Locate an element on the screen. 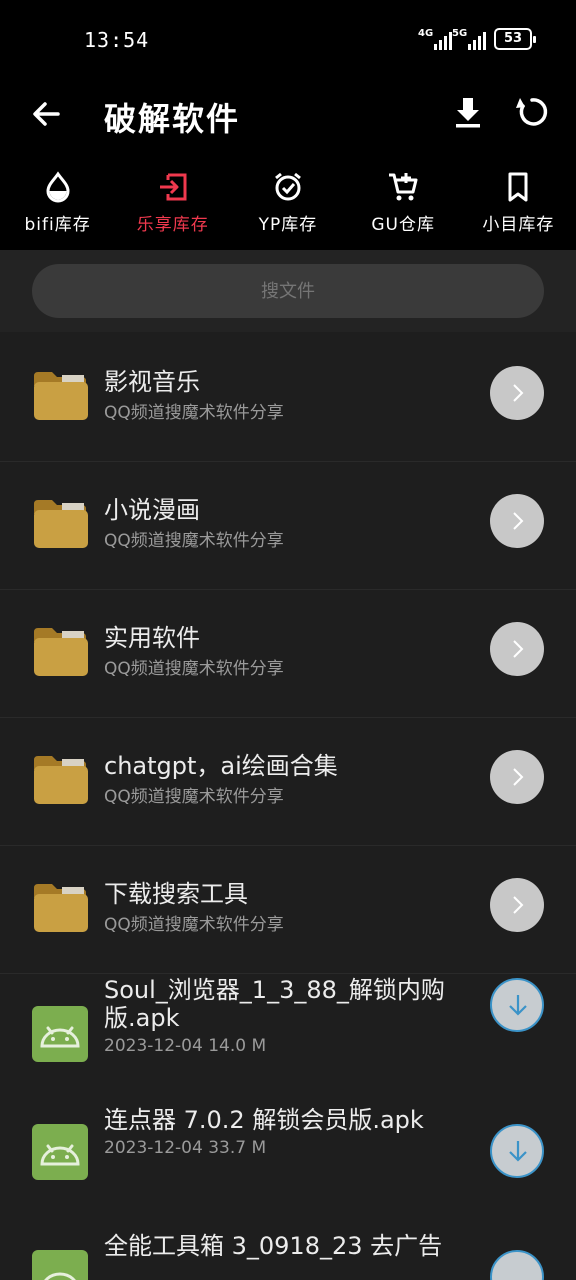  file-meta: 2023-12-04 33.7 M is located at coordinates (185, 1148).